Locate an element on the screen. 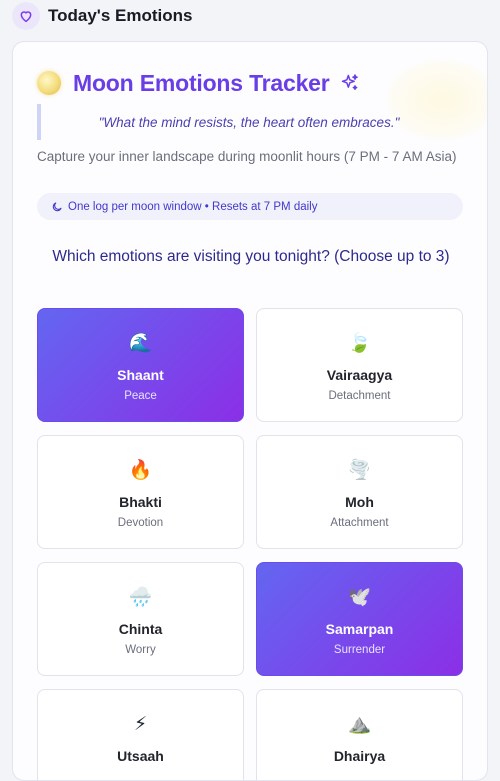 This screenshot has height=781, width=500. emotion-name: Samarpan is located at coordinates (359, 629).